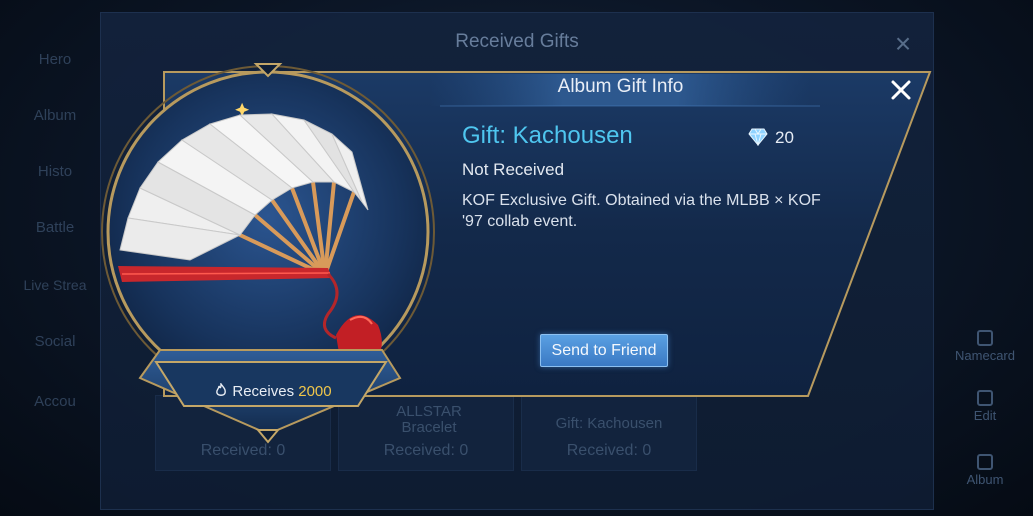 The image size is (1033, 516). Describe the element at coordinates (903, 44) in the screenshot. I see `received-gifts-close-button: ×` at that location.